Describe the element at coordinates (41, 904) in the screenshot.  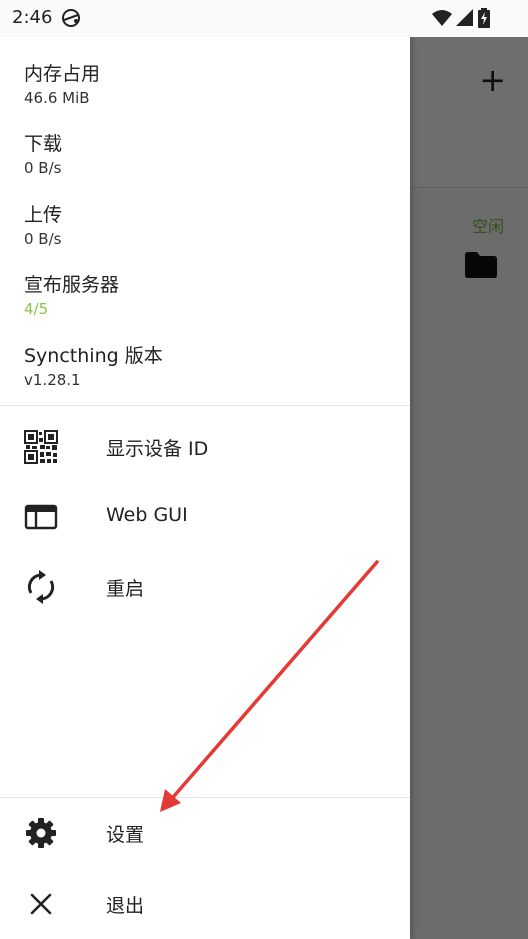
I see `close-icon` at that location.